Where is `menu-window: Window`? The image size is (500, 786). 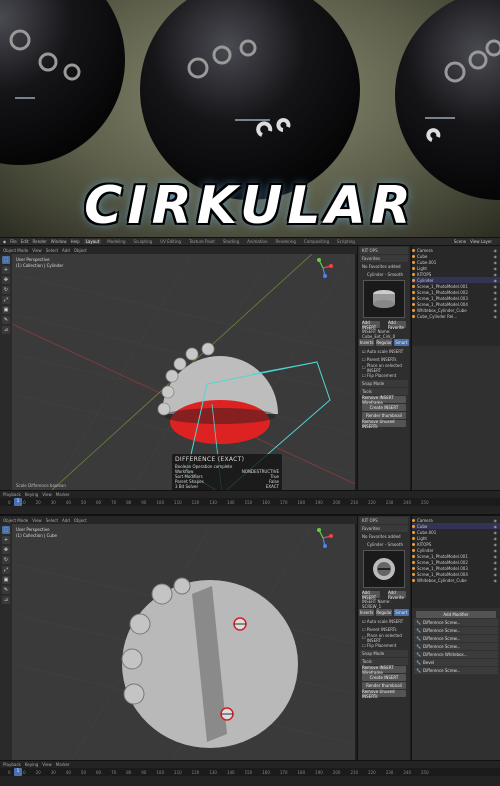
menu-window: Window is located at coordinates (59, 241).